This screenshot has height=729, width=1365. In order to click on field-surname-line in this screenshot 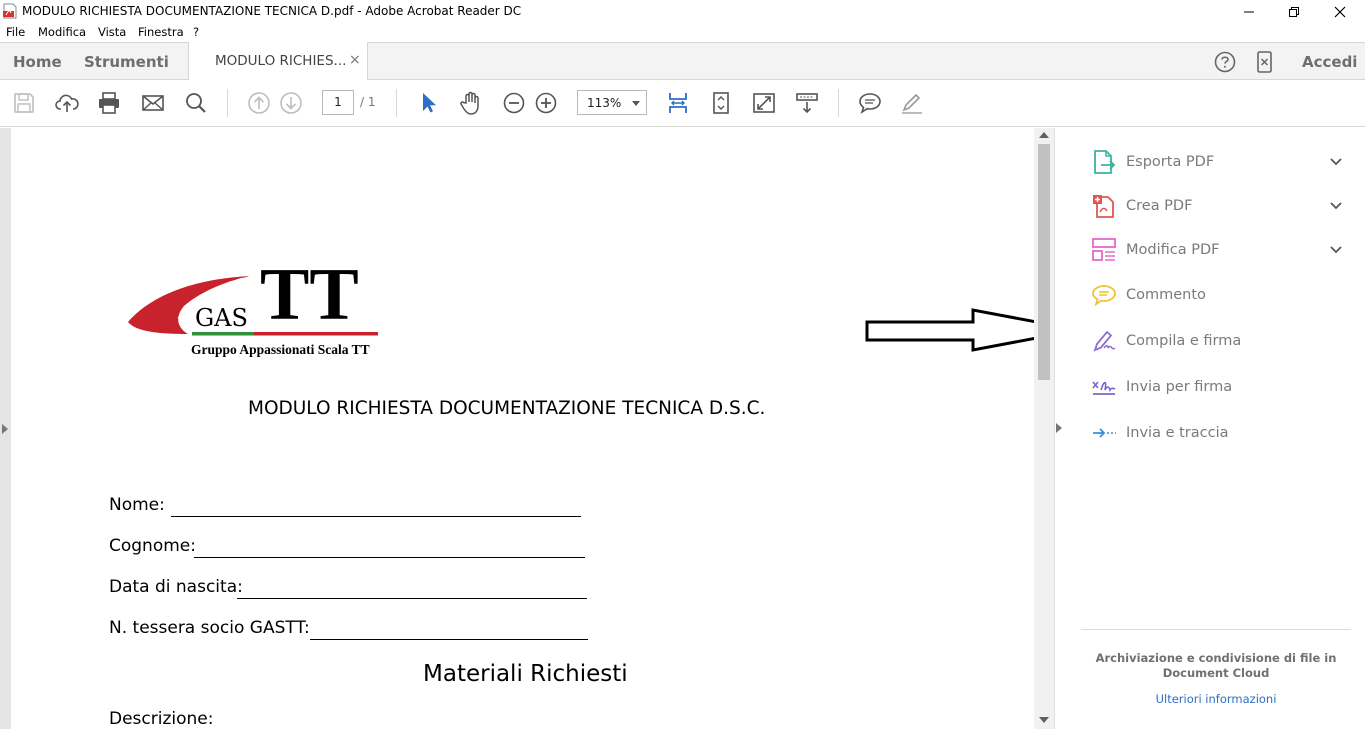, I will do `click(389, 557)`.